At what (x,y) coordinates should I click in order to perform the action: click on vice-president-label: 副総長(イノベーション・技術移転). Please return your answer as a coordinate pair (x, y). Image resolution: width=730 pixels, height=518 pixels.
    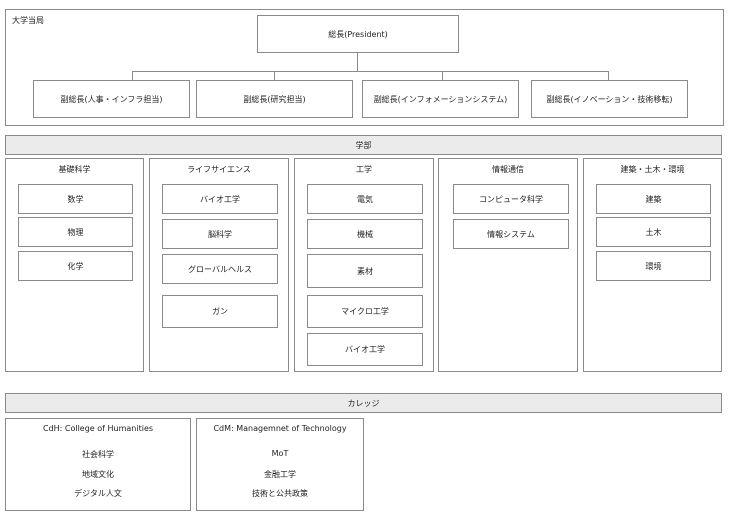
    Looking at the image, I should click on (609, 99).